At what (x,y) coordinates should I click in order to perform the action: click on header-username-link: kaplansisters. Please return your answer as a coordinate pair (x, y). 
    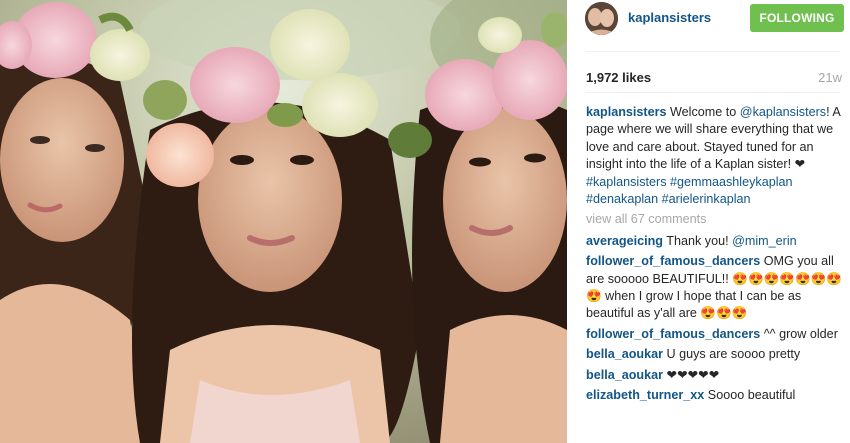
    Looking at the image, I should click on (669, 17).